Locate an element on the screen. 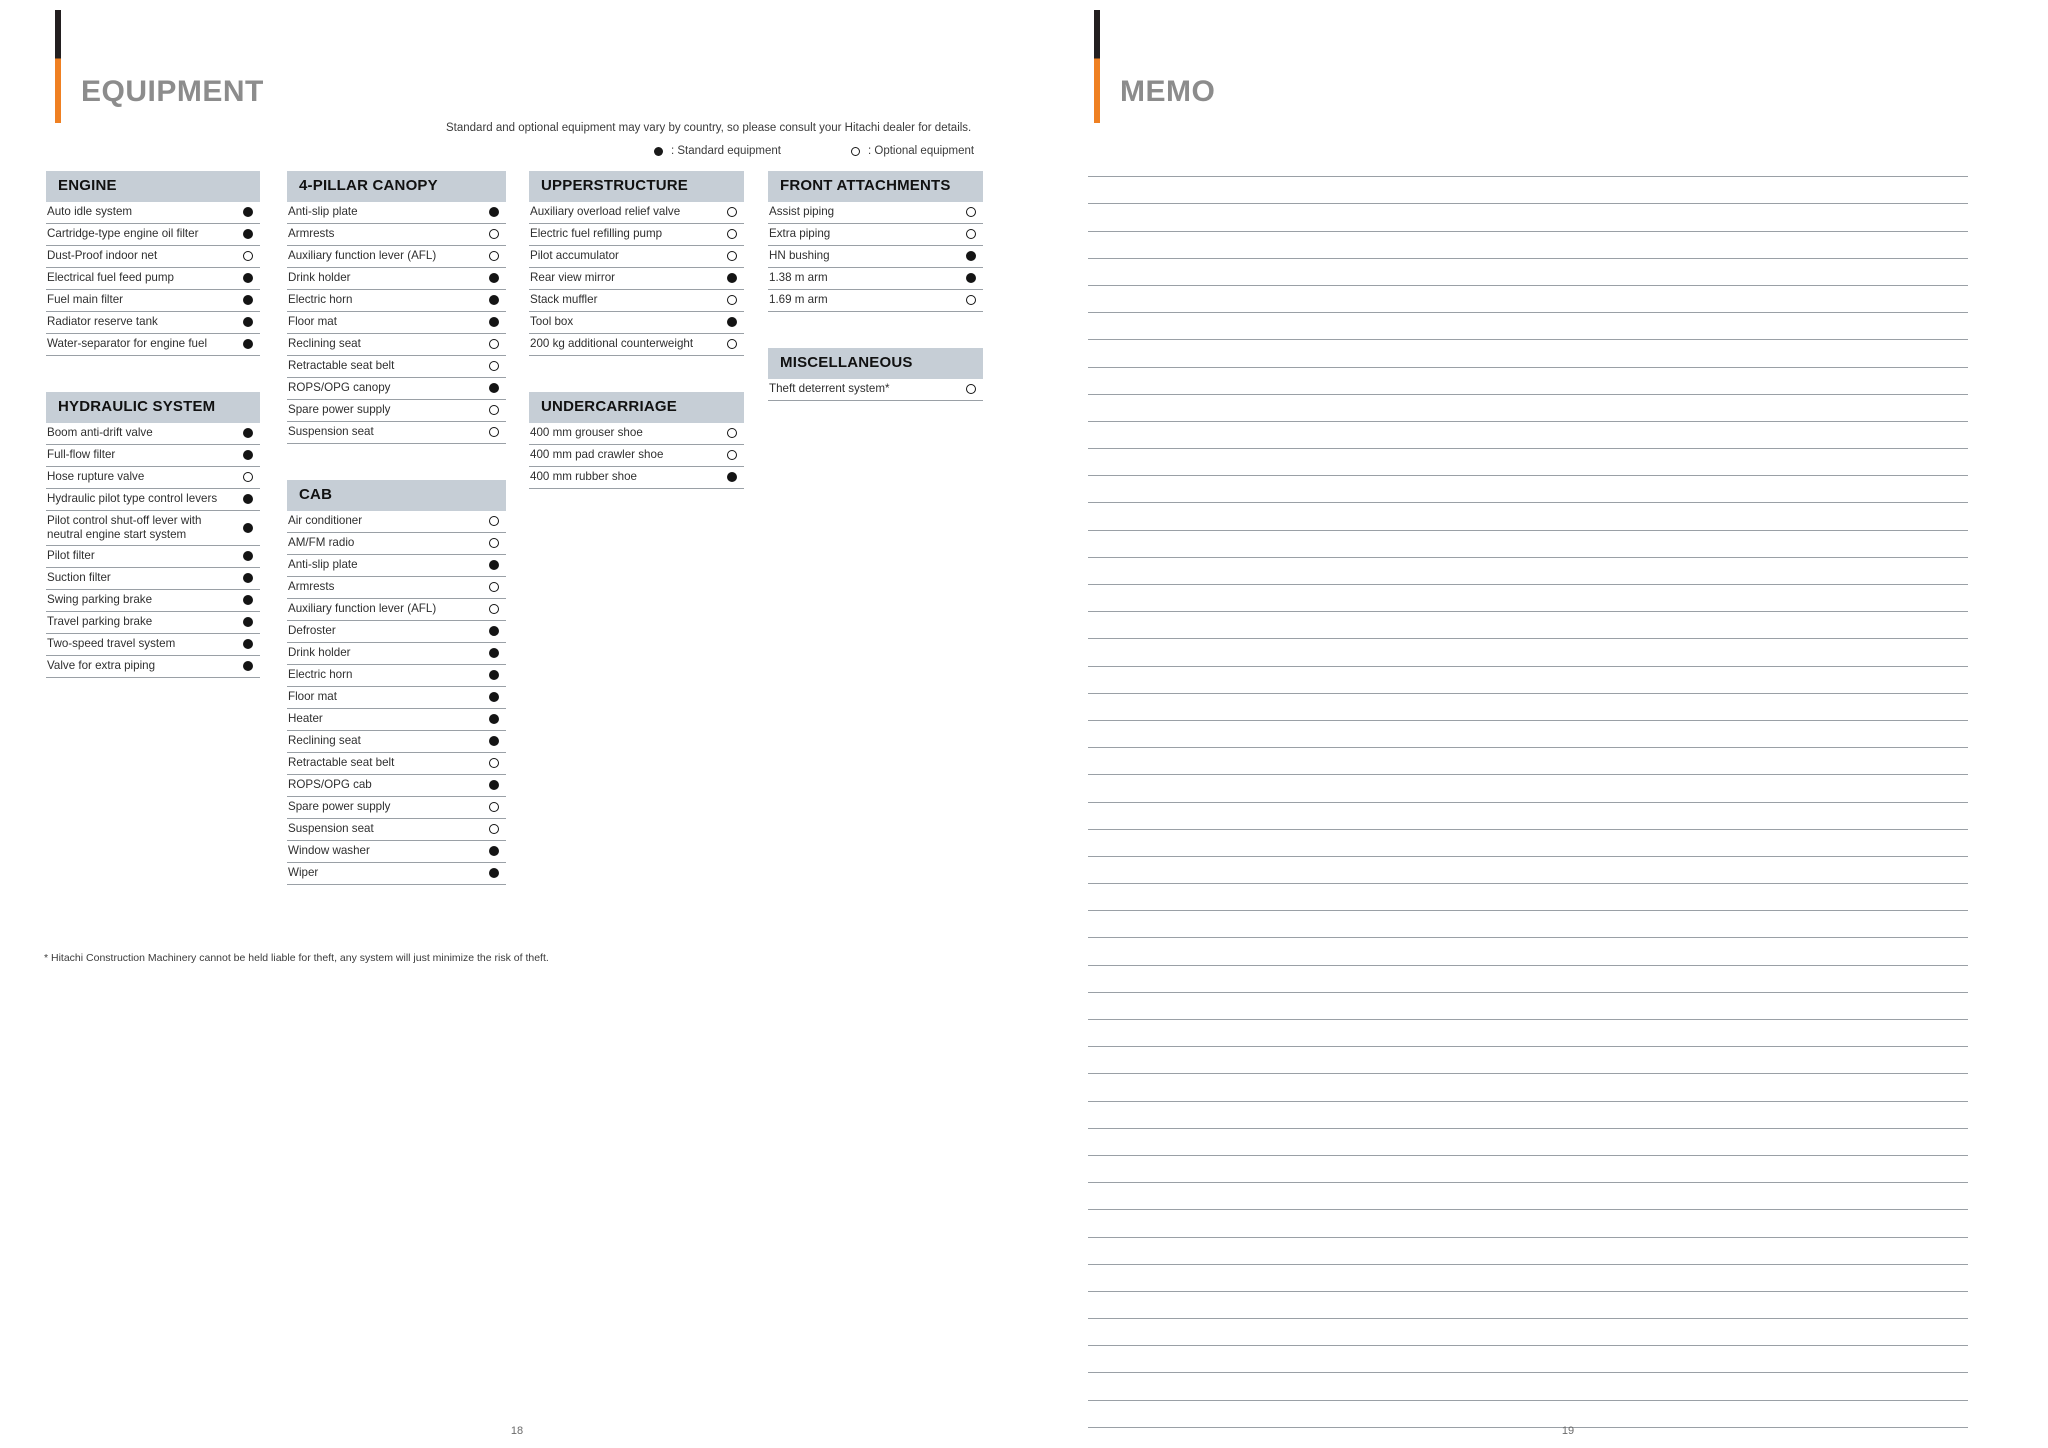  page-number-right: 19 is located at coordinates (1568, 1431).